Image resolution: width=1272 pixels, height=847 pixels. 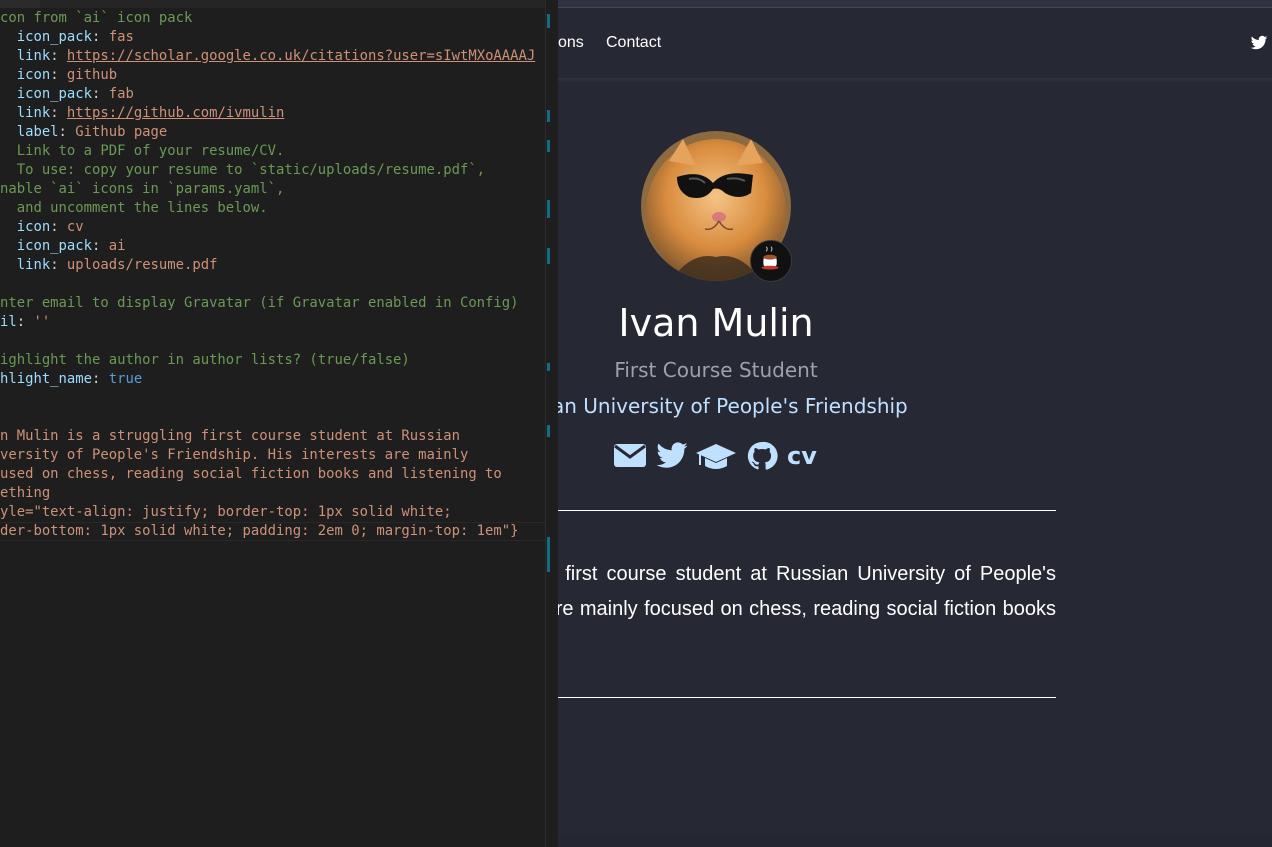 I want to click on nav-item-publications: ons, so click(x=571, y=43).